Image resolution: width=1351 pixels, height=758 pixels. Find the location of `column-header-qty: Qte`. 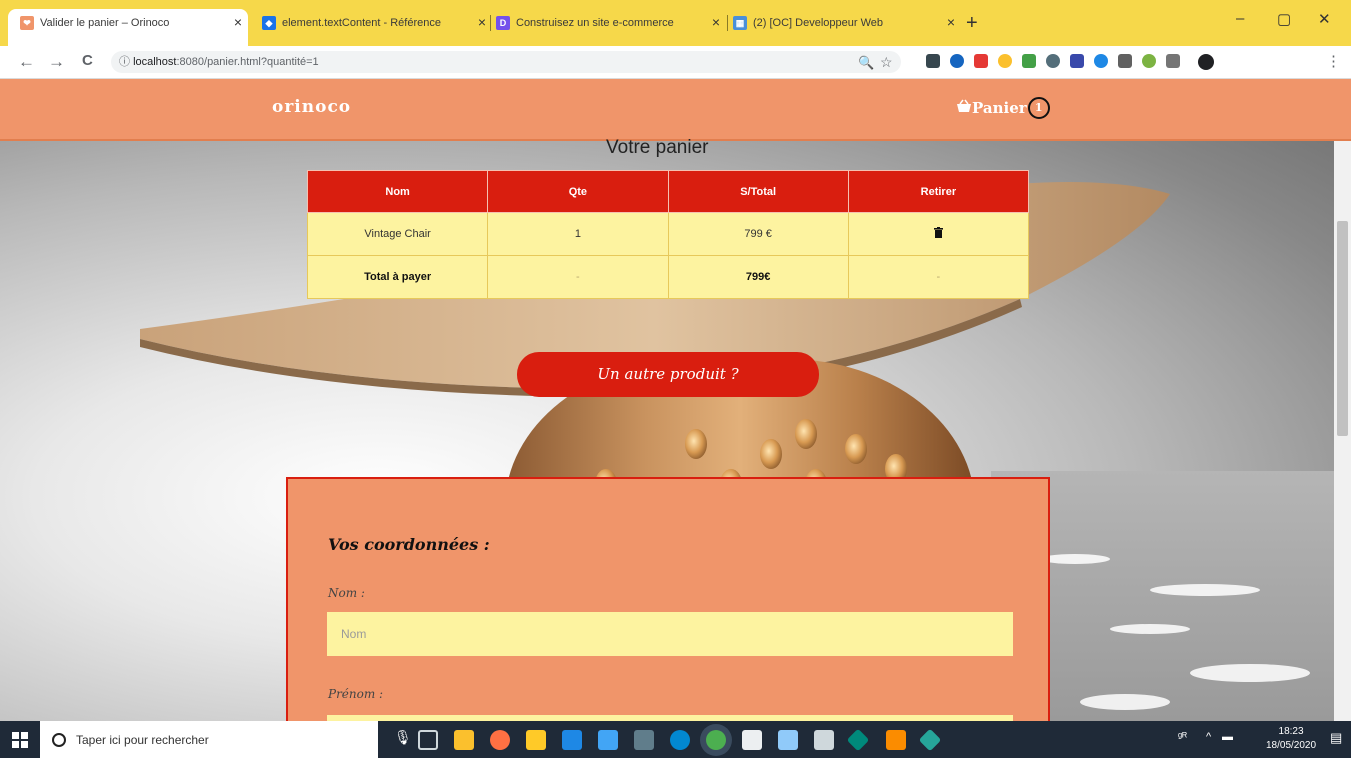

column-header-qty: Qte is located at coordinates (578, 191).